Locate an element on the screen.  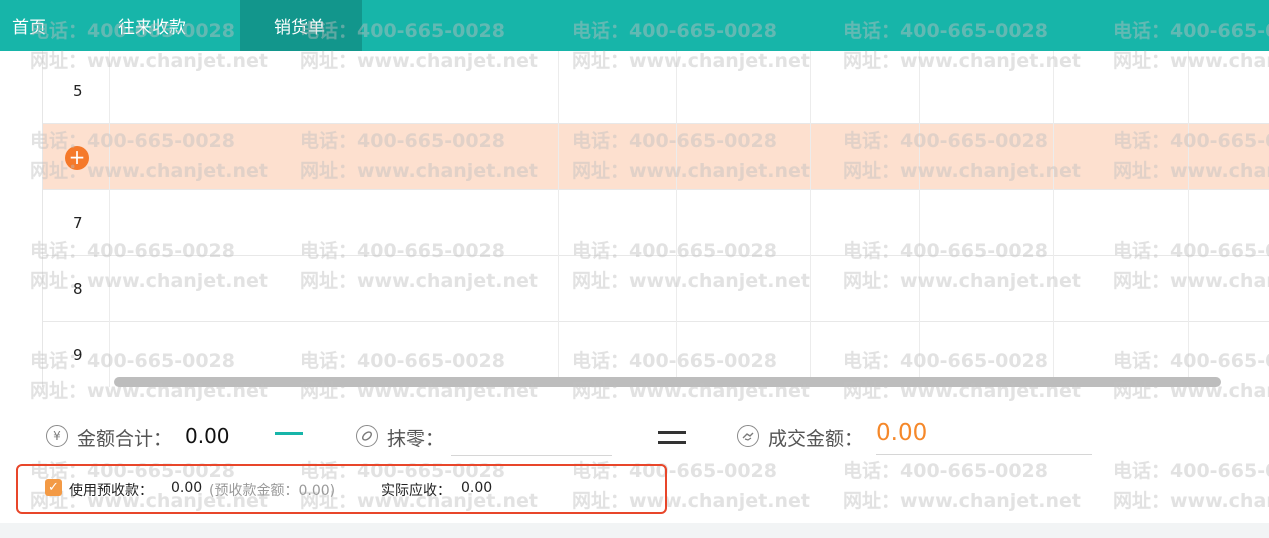
actual-receivable-label: 实际应收： is located at coordinates (416, 491).